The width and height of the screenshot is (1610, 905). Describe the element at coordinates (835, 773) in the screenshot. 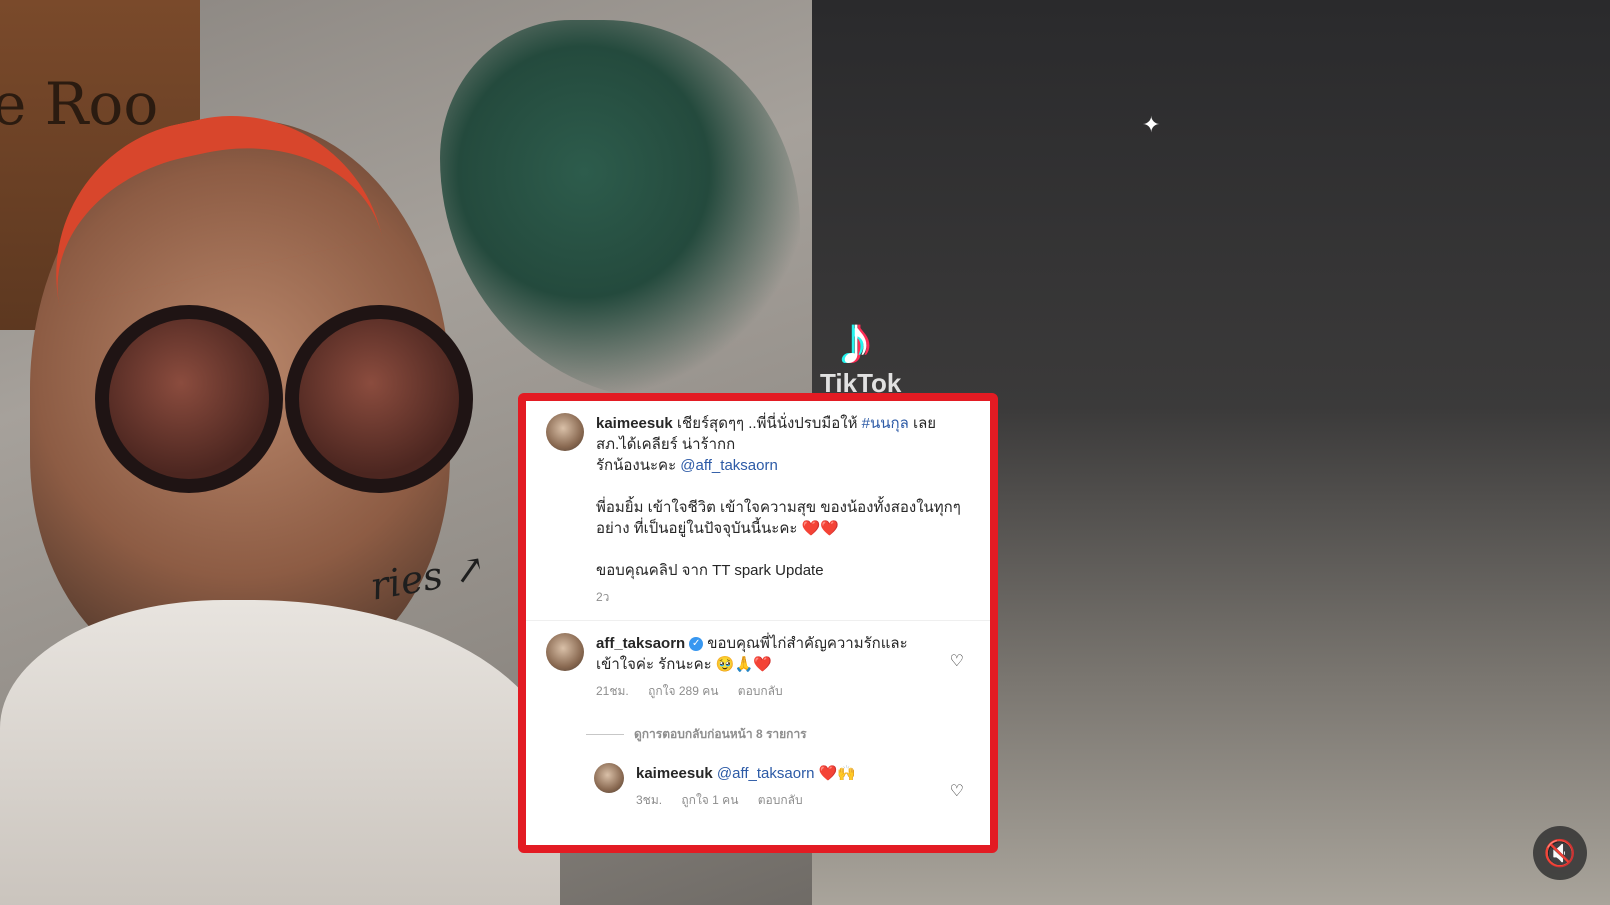

I see `nested-emoji: ❤️🙌` at that location.